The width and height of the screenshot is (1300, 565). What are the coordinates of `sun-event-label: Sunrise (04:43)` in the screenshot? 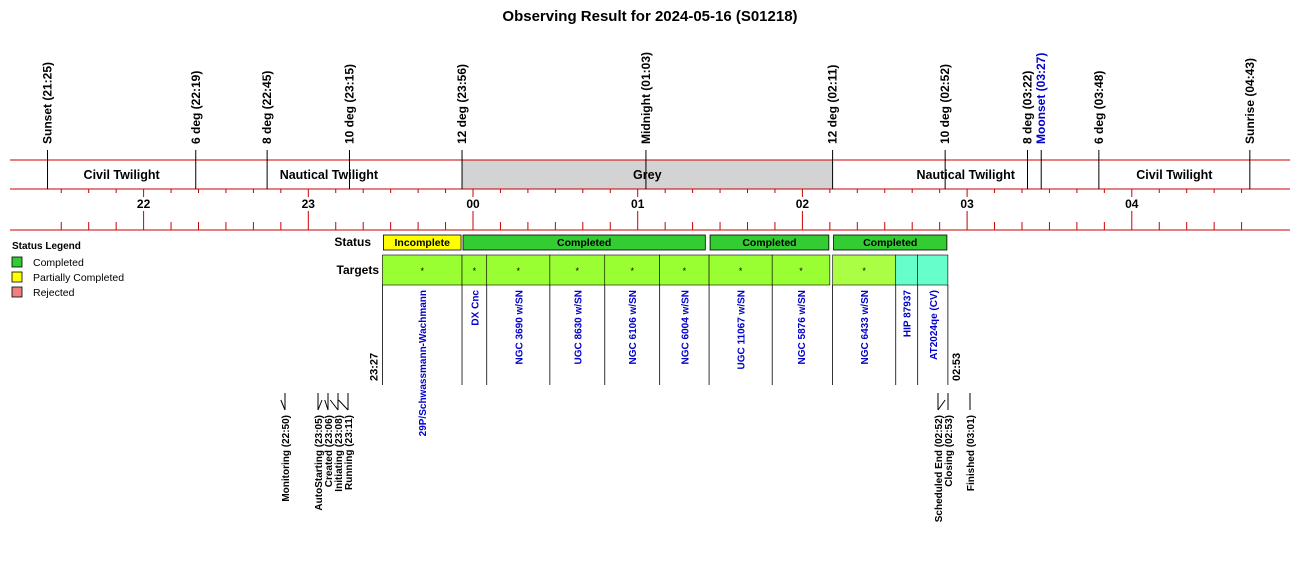 It's located at (1250, 101).